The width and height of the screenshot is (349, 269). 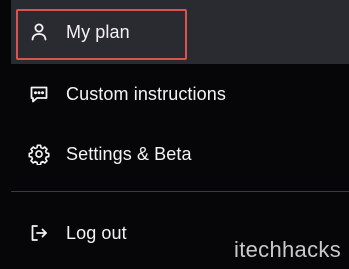 I want to click on logout-icon, so click(x=39, y=233).